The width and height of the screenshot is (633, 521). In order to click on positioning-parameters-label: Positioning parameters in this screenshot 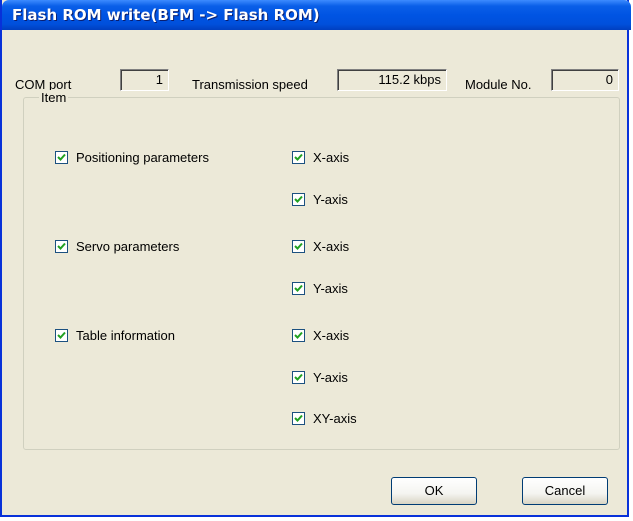, I will do `click(142, 157)`.